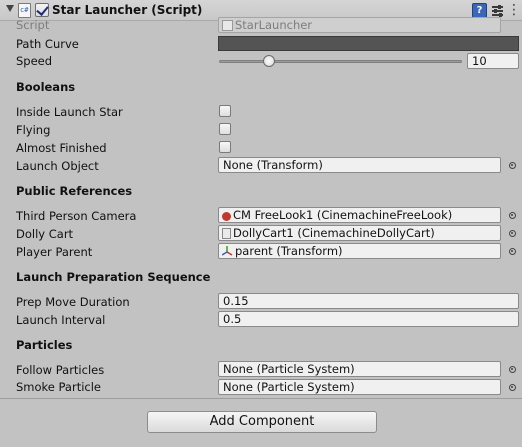  Describe the element at coordinates (42, 10) in the screenshot. I see `component-enabled-checkbox` at that location.